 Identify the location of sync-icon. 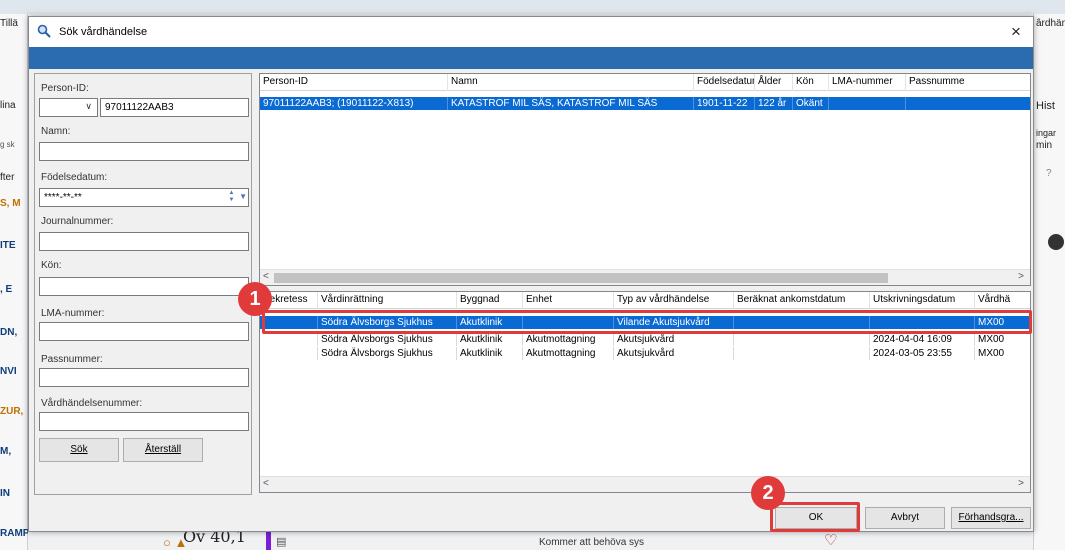
(1056, 242).